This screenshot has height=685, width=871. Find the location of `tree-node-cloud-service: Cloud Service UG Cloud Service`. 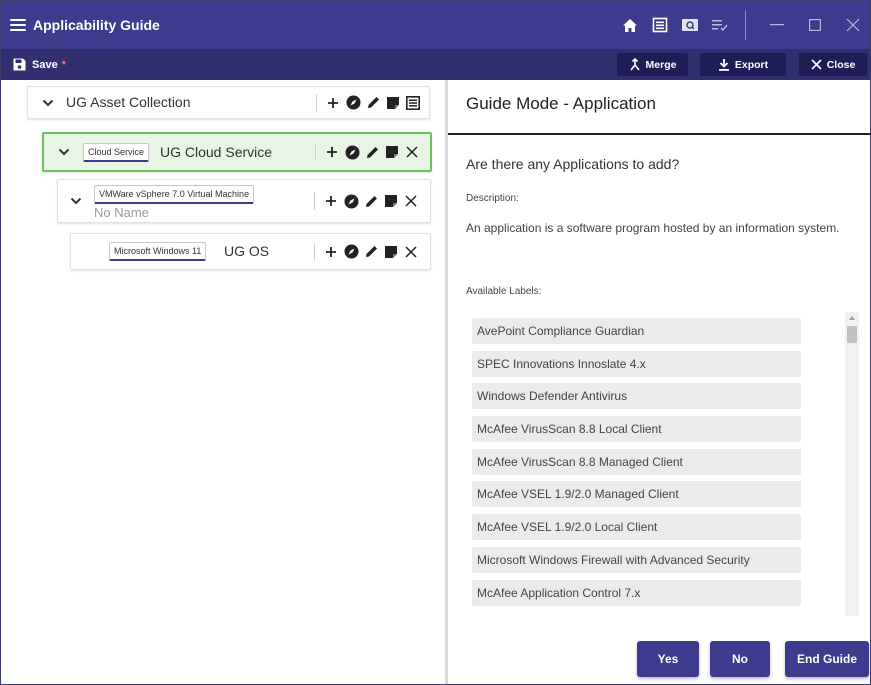

tree-node-cloud-service: Cloud Service UG Cloud Service is located at coordinates (237, 152).